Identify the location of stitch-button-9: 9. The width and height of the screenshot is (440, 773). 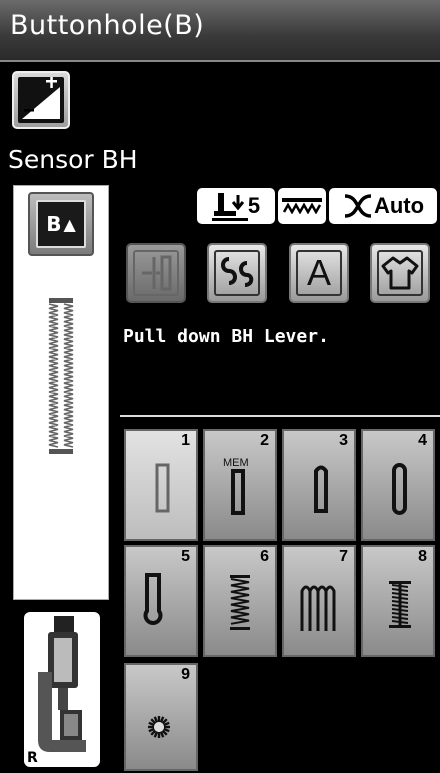
(161, 717).